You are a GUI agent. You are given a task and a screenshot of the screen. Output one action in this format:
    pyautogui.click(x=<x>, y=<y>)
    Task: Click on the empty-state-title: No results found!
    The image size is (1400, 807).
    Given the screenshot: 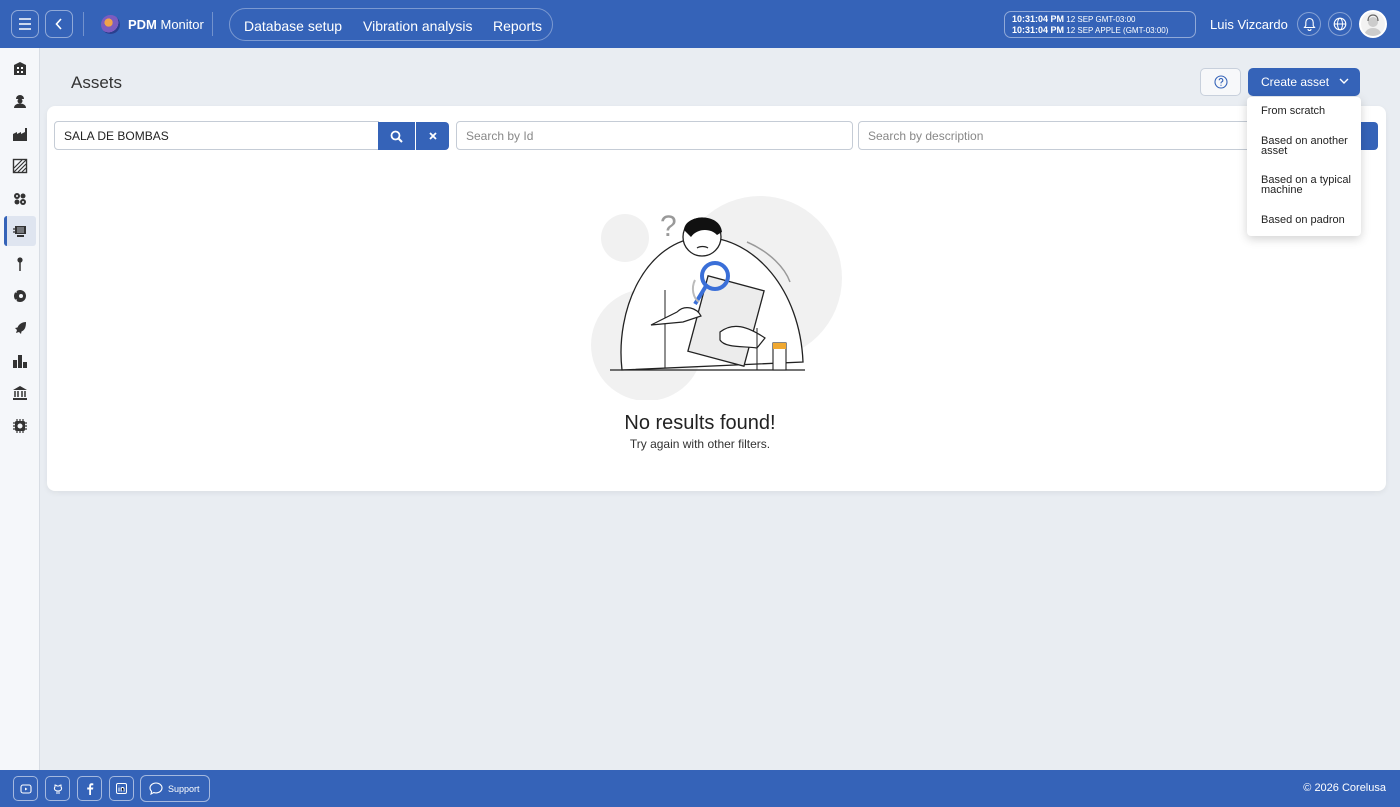 What is the action you would take?
    pyautogui.click(x=700, y=423)
    